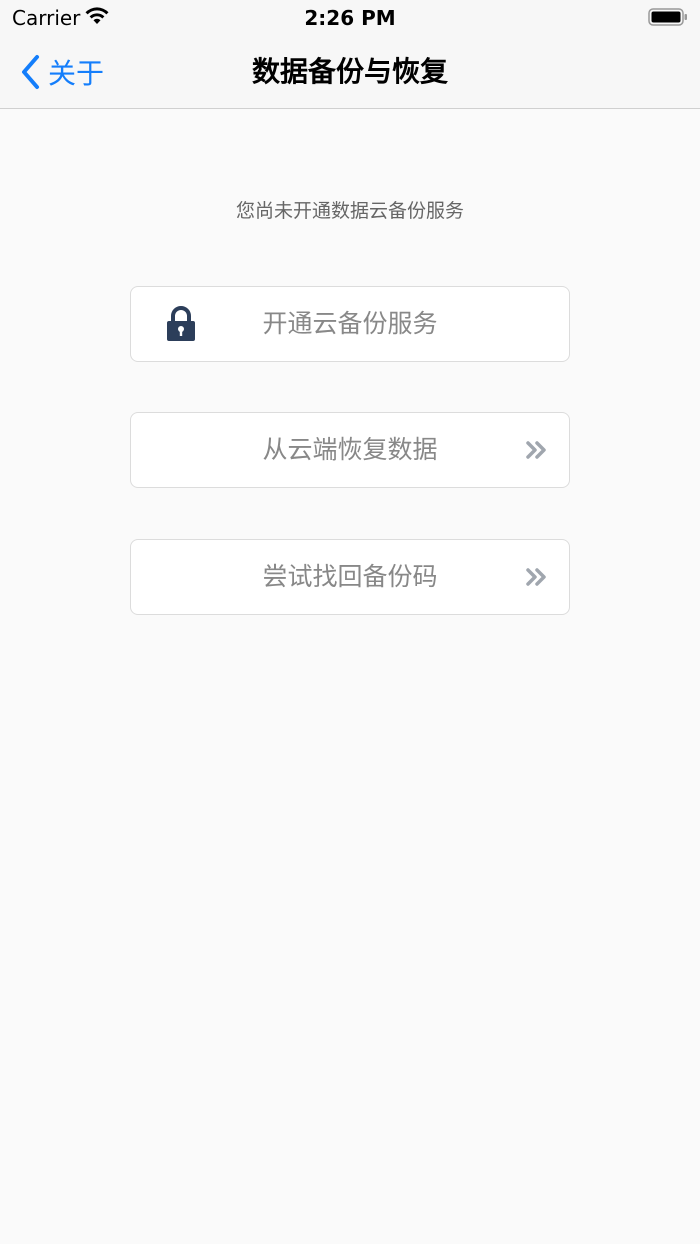  Describe the element at coordinates (667, 17) in the screenshot. I see `battery-icon` at that location.